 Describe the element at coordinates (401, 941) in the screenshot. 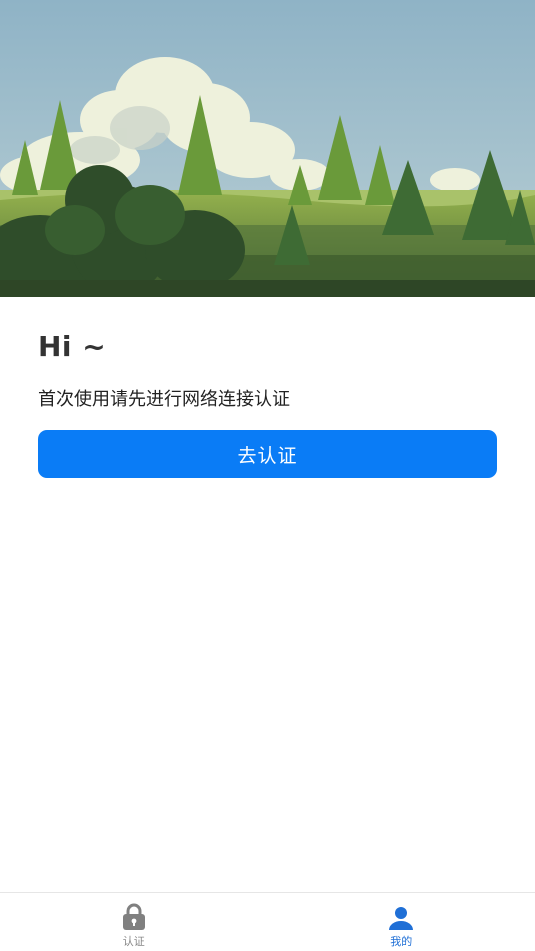

I see `tab-mine-label: 我的` at that location.